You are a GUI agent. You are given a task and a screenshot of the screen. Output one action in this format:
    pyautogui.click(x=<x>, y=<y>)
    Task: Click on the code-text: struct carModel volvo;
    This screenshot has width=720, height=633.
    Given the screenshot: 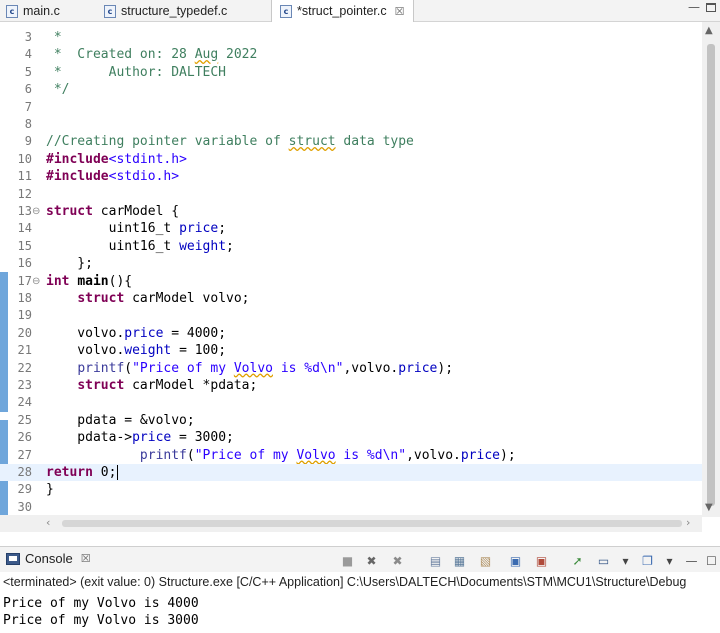 What is the action you would take?
    pyautogui.click(x=163, y=298)
    